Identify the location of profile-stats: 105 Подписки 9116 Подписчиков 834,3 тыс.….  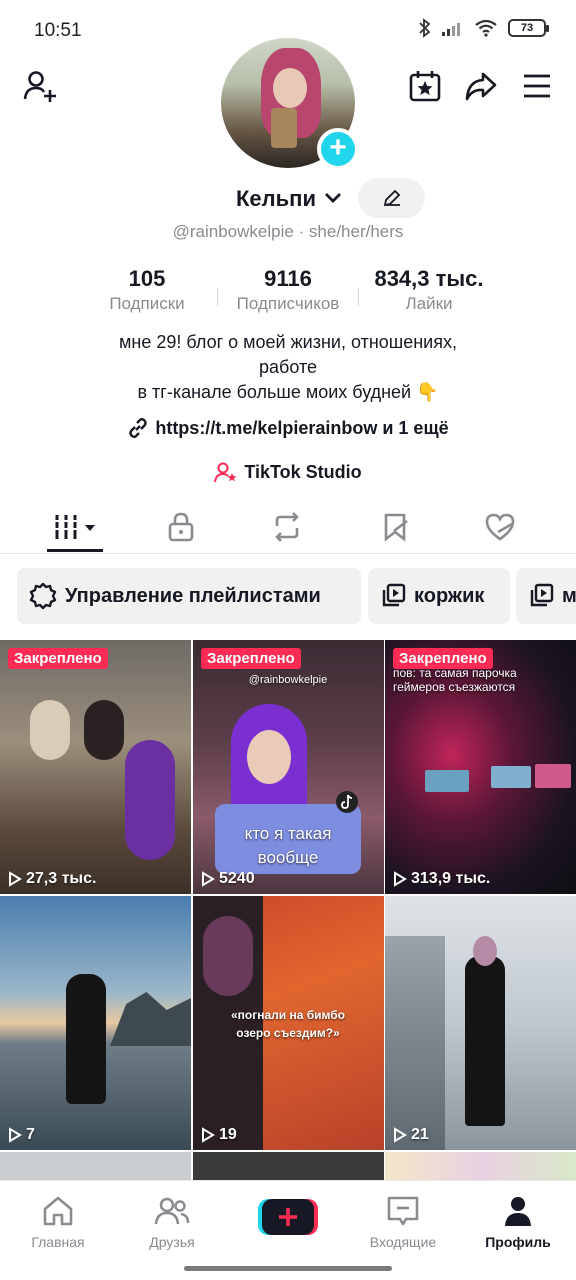
(288, 294).